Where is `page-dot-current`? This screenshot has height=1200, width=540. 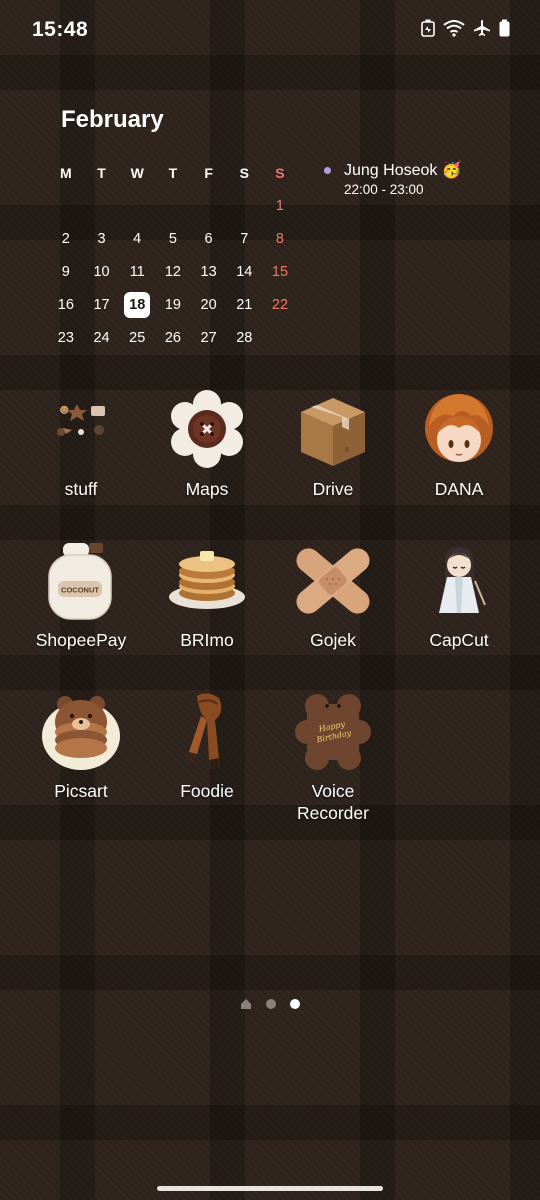
page-dot-current is located at coordinates (295, 1004).